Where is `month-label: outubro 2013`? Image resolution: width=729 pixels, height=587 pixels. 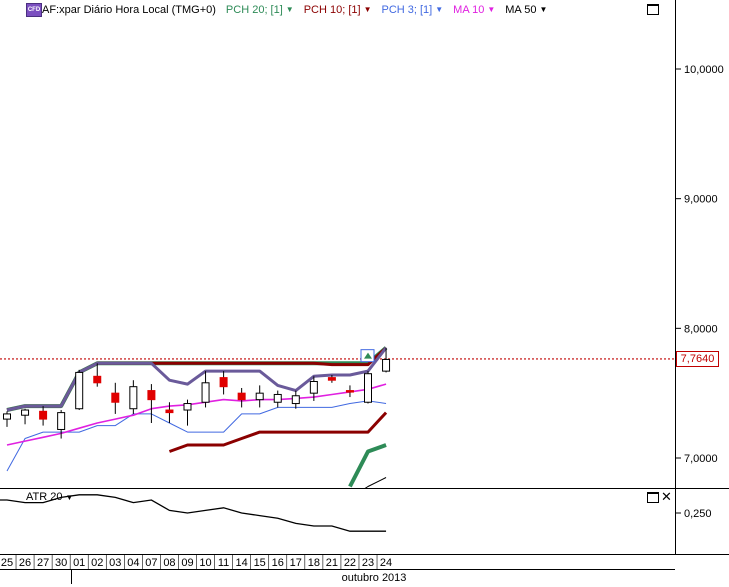
month-label: outubro 2013 is located at coordinates (374, 578).